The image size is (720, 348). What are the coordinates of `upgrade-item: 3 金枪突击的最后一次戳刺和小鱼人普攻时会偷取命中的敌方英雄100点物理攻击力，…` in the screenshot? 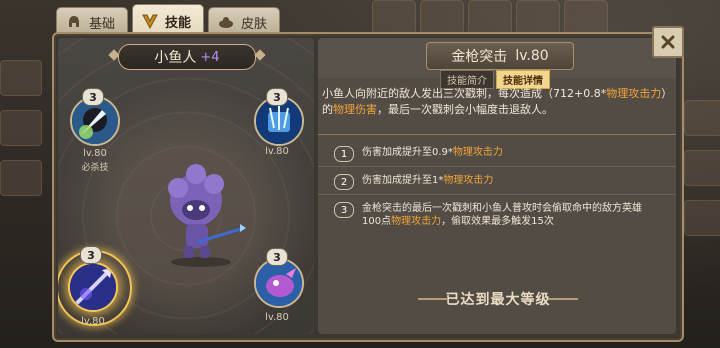 It's located at (497, 215).